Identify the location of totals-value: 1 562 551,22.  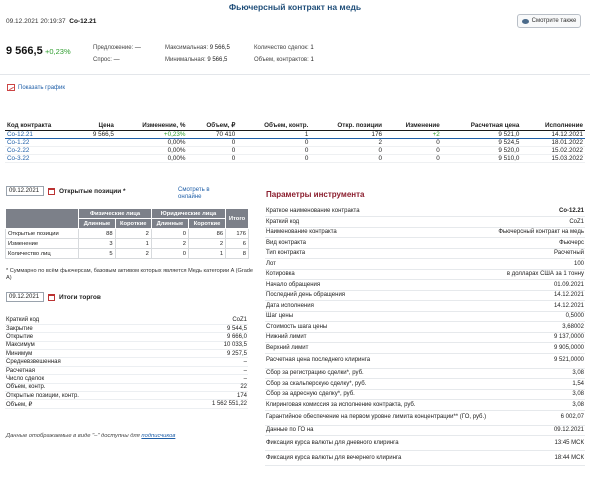
(207, 404).